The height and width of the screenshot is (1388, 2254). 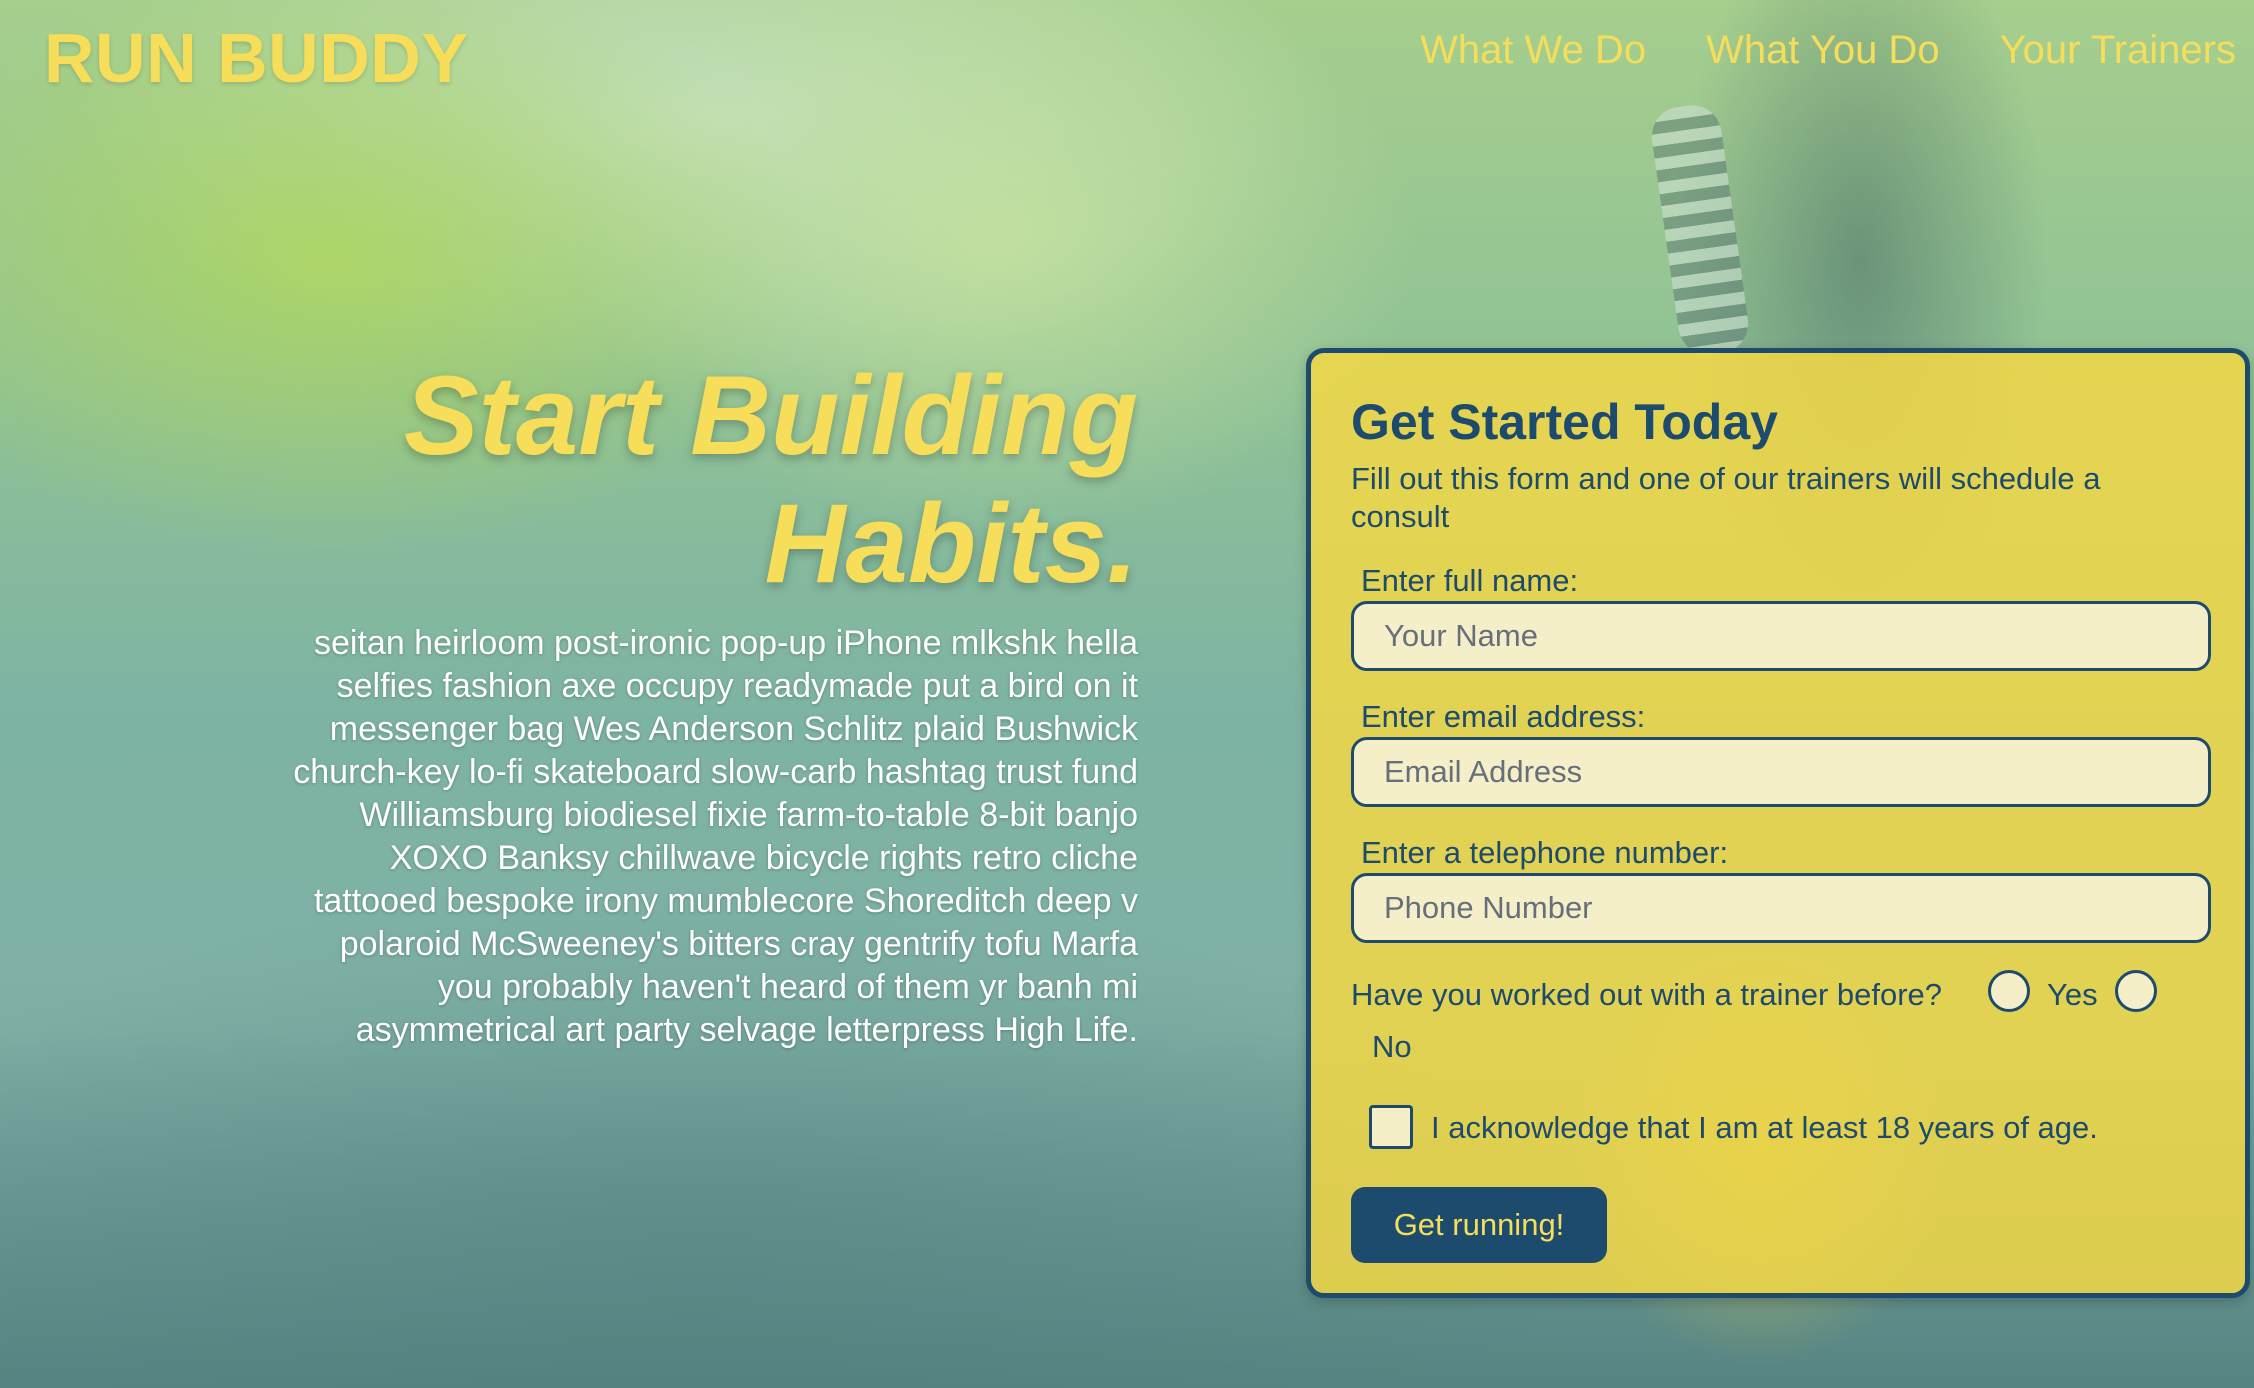 What do you see at coordinates (770, 479) in the screenshot?
I see `hero-title: Start Building Habits.` at bounding box center [770, 479].